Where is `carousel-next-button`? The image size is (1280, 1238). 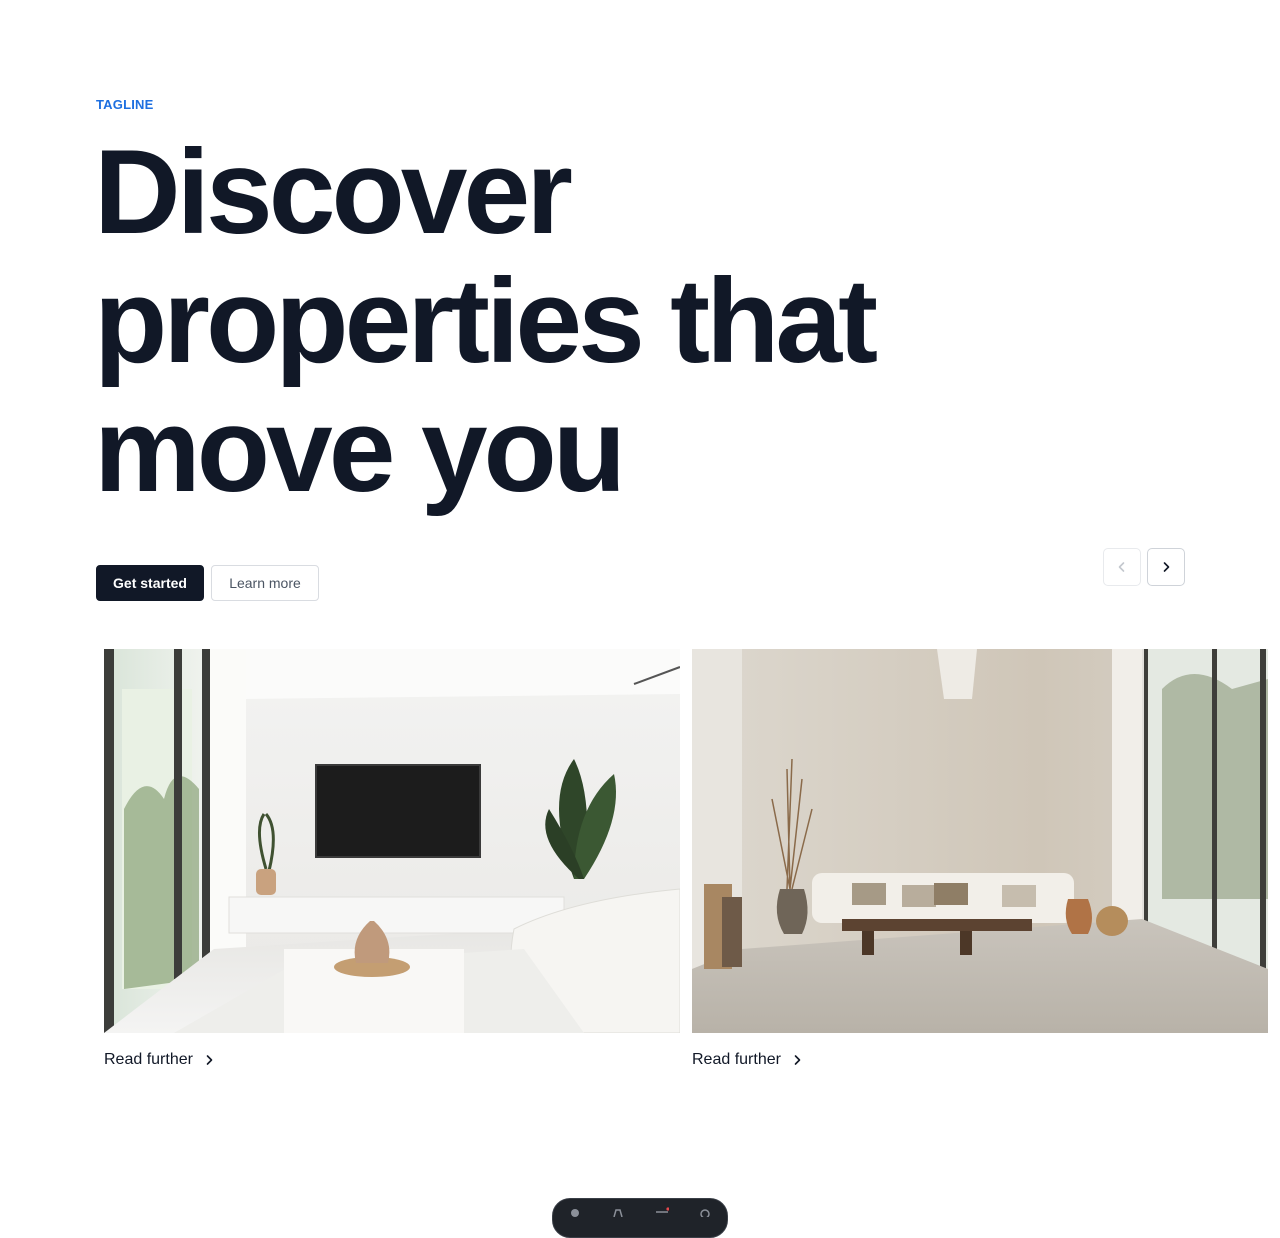
carousel-next-button is located at coordinates (1166, 567).